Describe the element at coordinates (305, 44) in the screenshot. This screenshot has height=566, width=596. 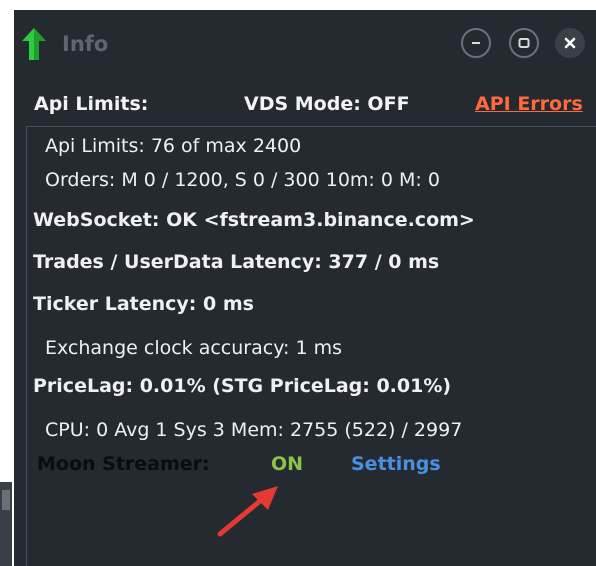
I see `title-bar: Info` at that location.